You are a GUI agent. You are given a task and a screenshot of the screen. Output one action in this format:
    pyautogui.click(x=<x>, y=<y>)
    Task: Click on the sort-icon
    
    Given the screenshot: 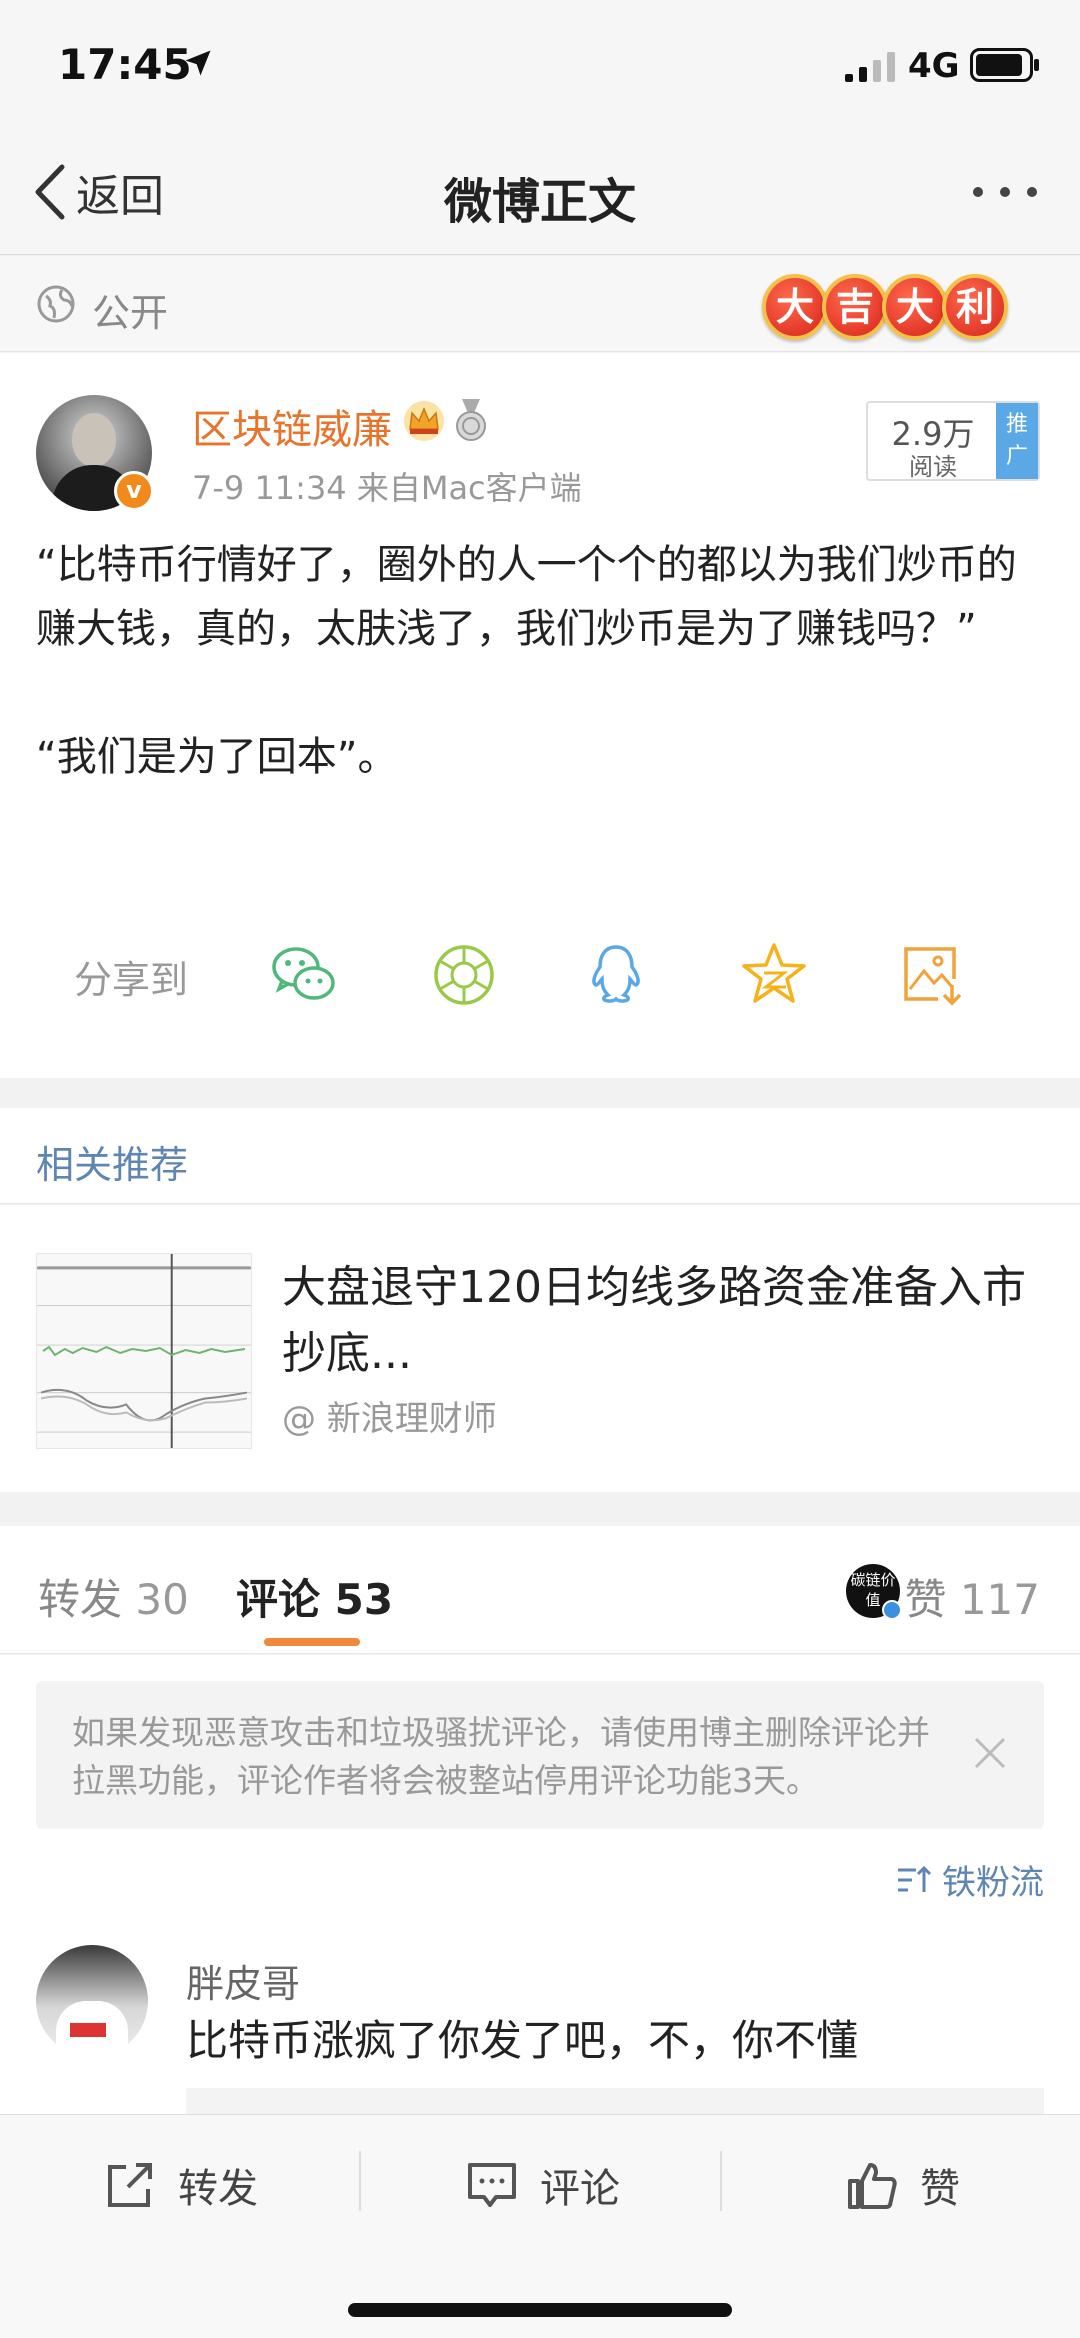 What is the action you would take?
    pyautogui.click(x=915, y=1878)
    